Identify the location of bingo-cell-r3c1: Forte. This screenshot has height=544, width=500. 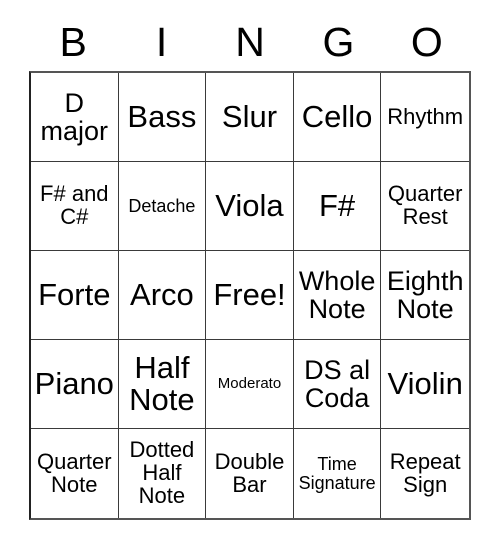
(75, 295).